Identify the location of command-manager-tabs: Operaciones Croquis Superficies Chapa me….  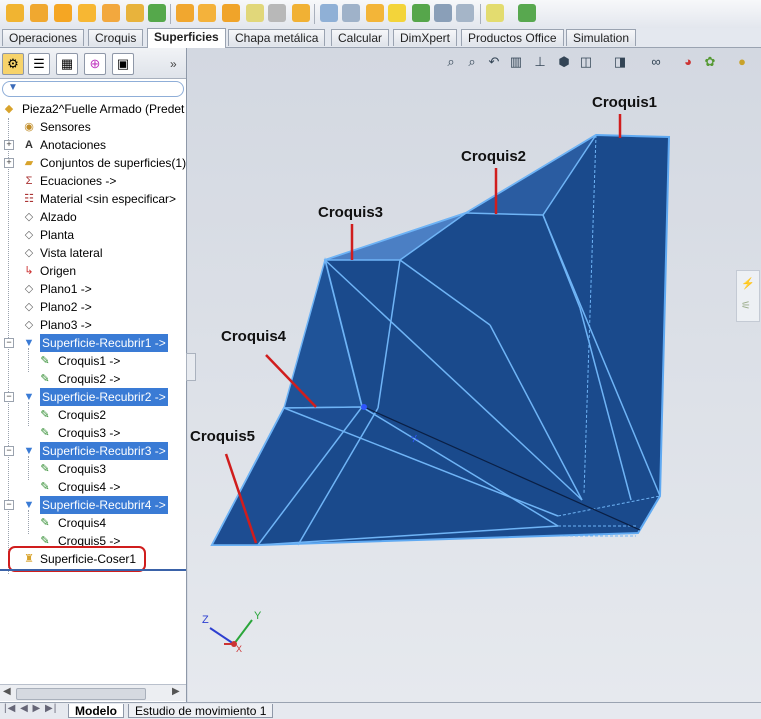
(380, 38).